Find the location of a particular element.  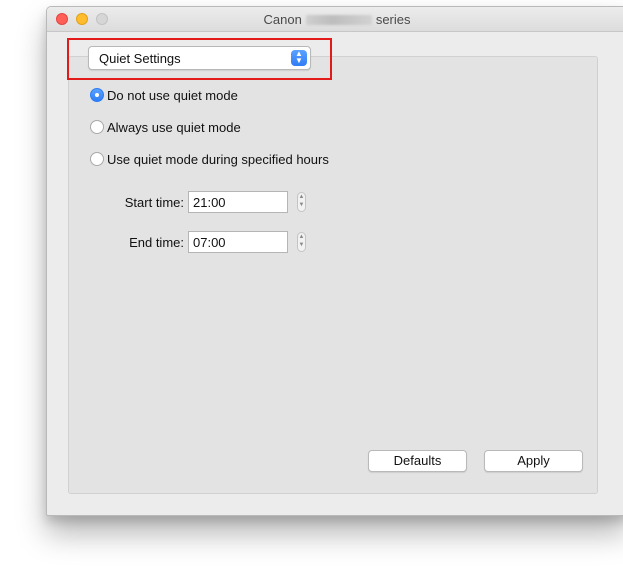

radio-label: Always use quiet mode is located at coordinates (174, 127).